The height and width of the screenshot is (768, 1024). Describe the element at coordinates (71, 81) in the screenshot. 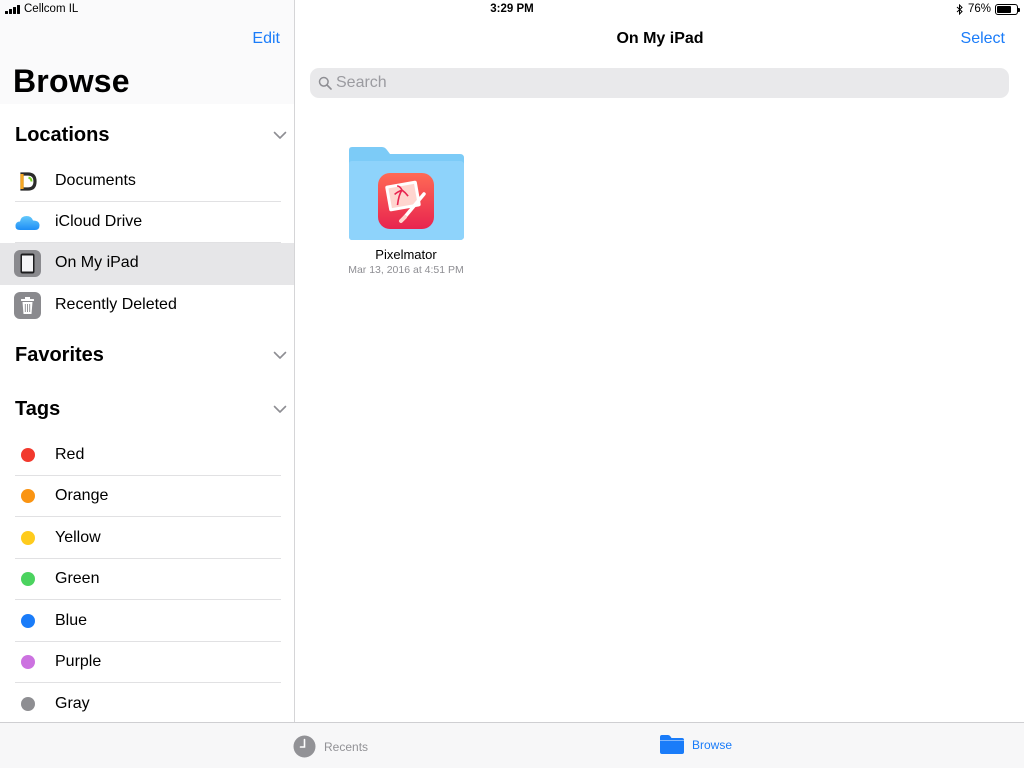

I see `page-title: Browse` at that location.